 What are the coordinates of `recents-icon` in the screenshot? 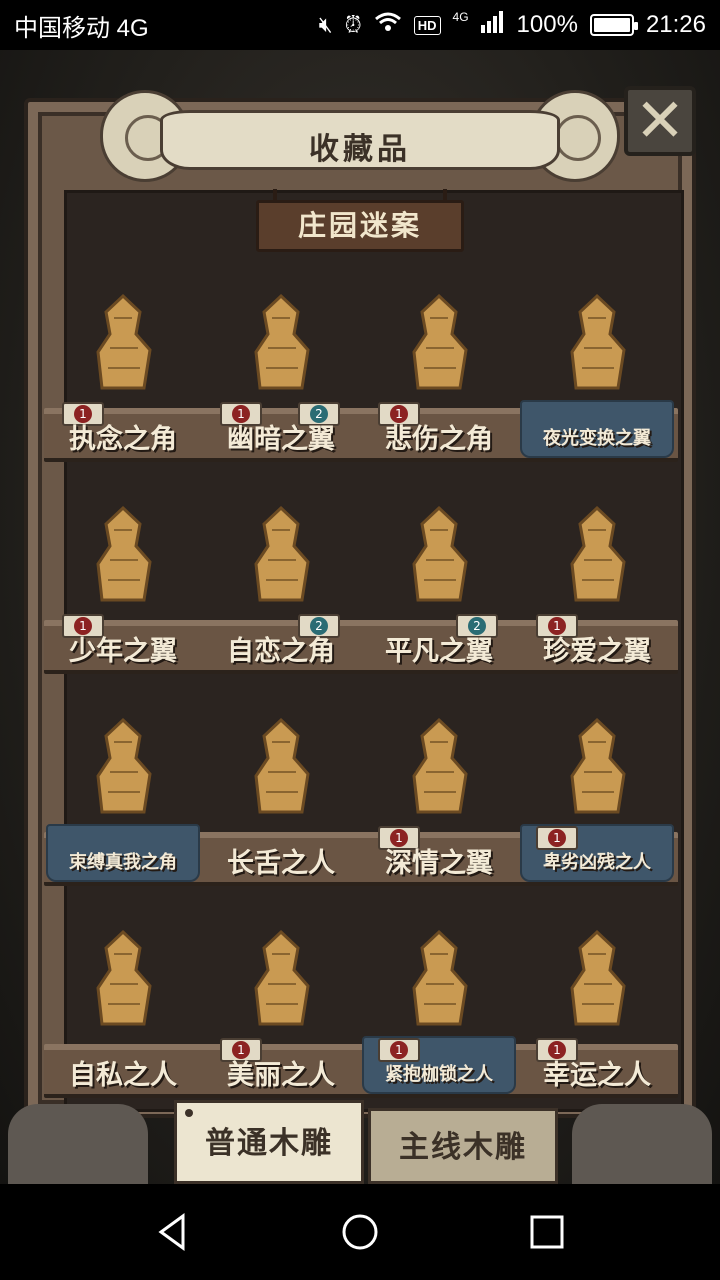 It's located at (547, 1232).